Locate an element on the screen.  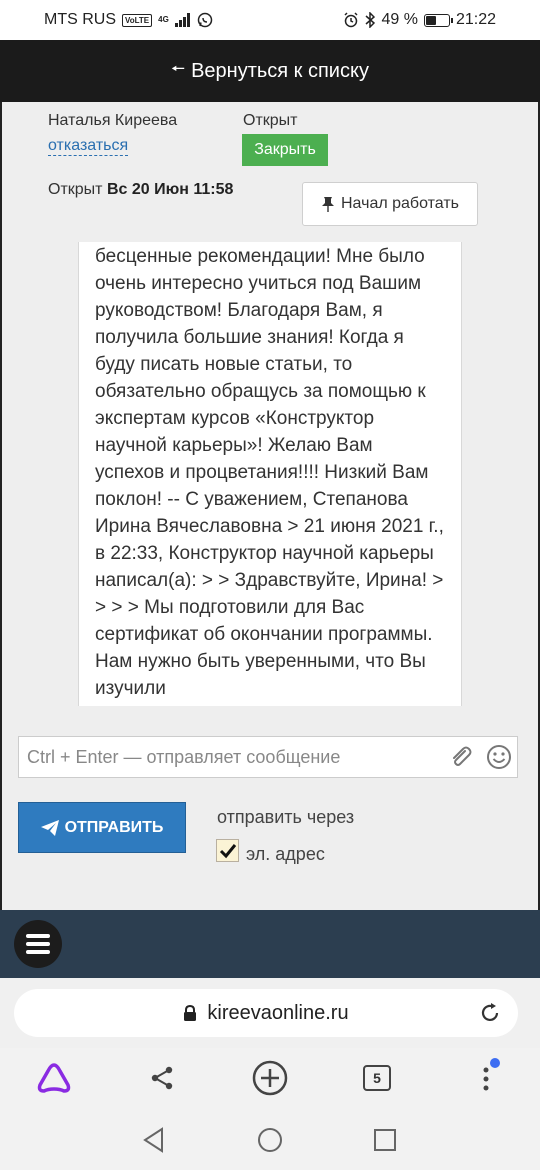
carrier-name: MTS RUS is located at coordinates (80, 19).